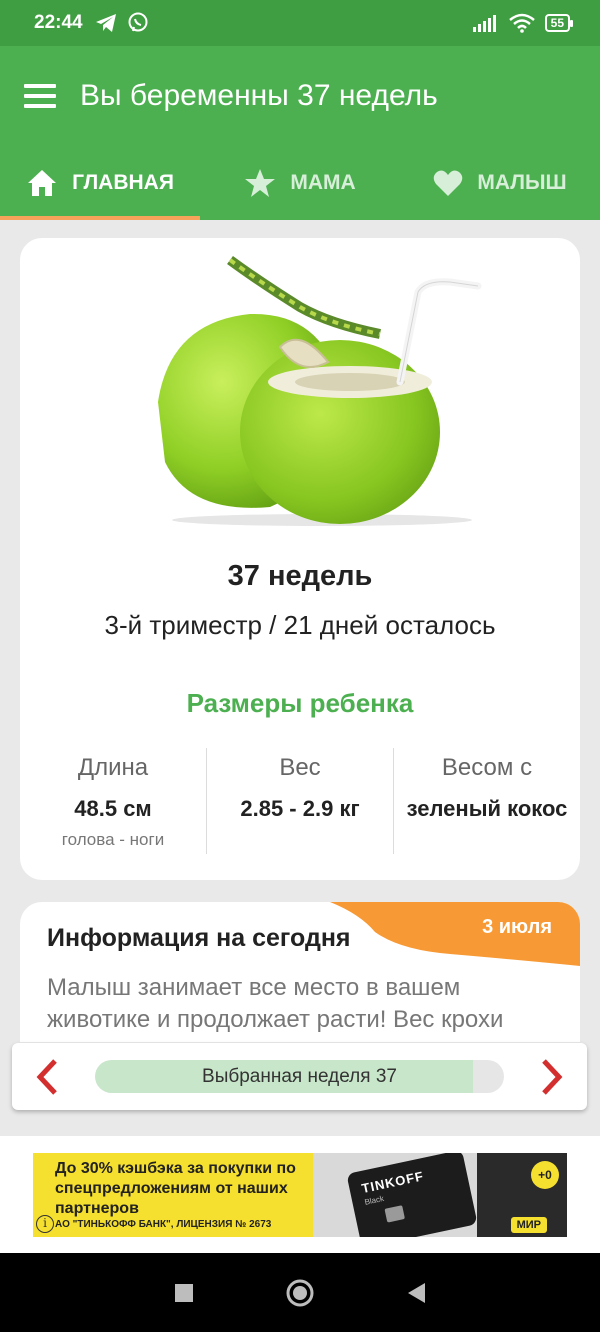 This screenshot has width=600, height=1332. Describe the element at coordinates (517, 927) in the screenshot. I see `date-badge: 3 июля` at that location.